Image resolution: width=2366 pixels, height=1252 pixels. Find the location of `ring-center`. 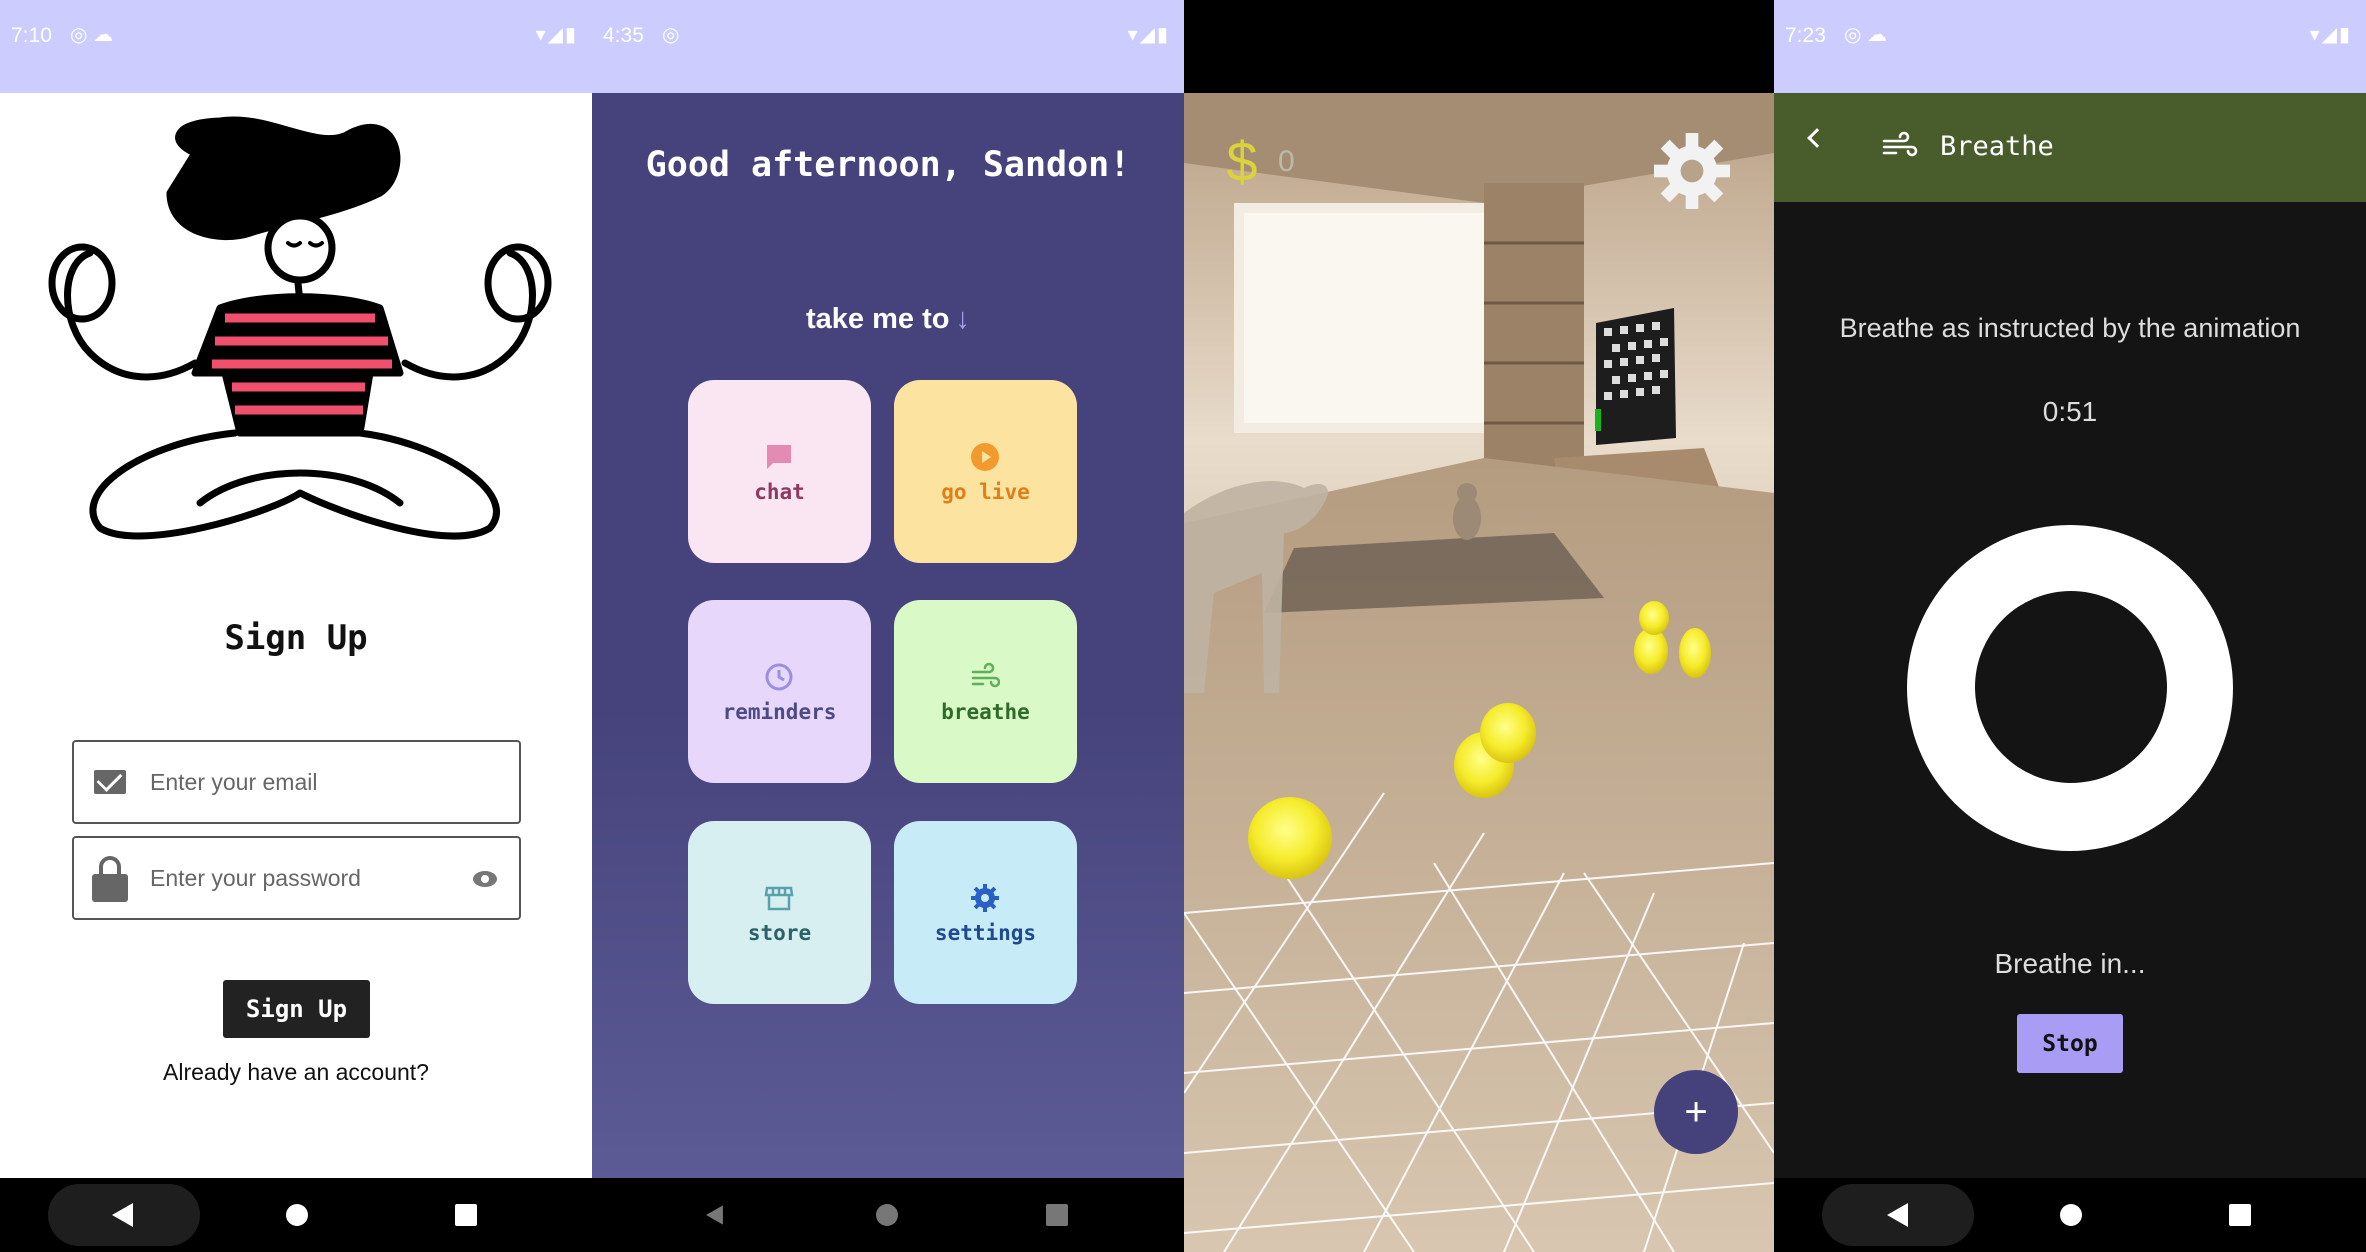

ring-center is located at coordinates (2071, 687).